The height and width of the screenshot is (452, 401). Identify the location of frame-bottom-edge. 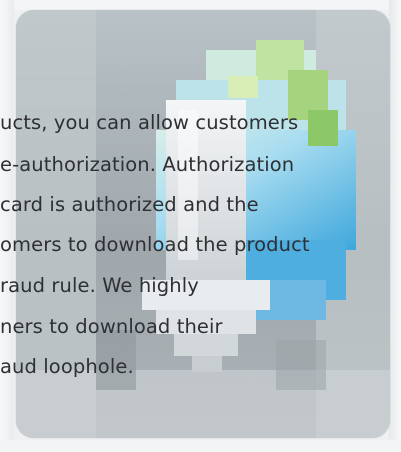
(200, 446).